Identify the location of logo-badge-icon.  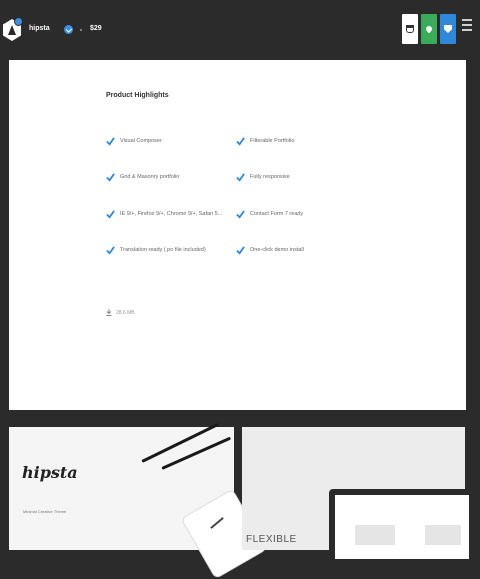
(18, 21).